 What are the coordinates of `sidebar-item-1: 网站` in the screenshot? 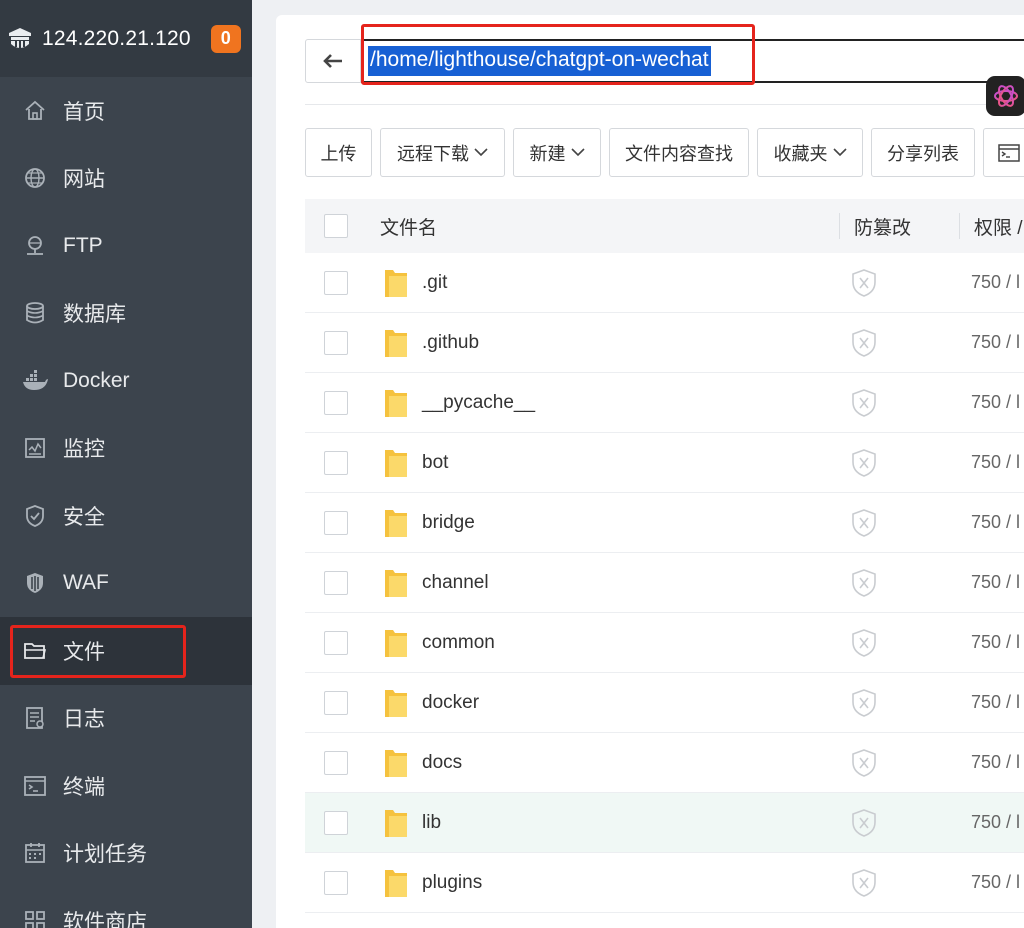 It's located at (126, 179).